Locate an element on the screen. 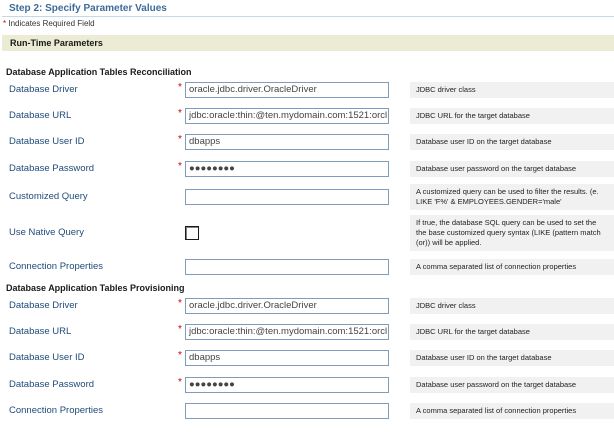 The width and height of the screenshot is (614, 432). required-field-note: * Indicates Required Field is located at coordinates (49, 23).